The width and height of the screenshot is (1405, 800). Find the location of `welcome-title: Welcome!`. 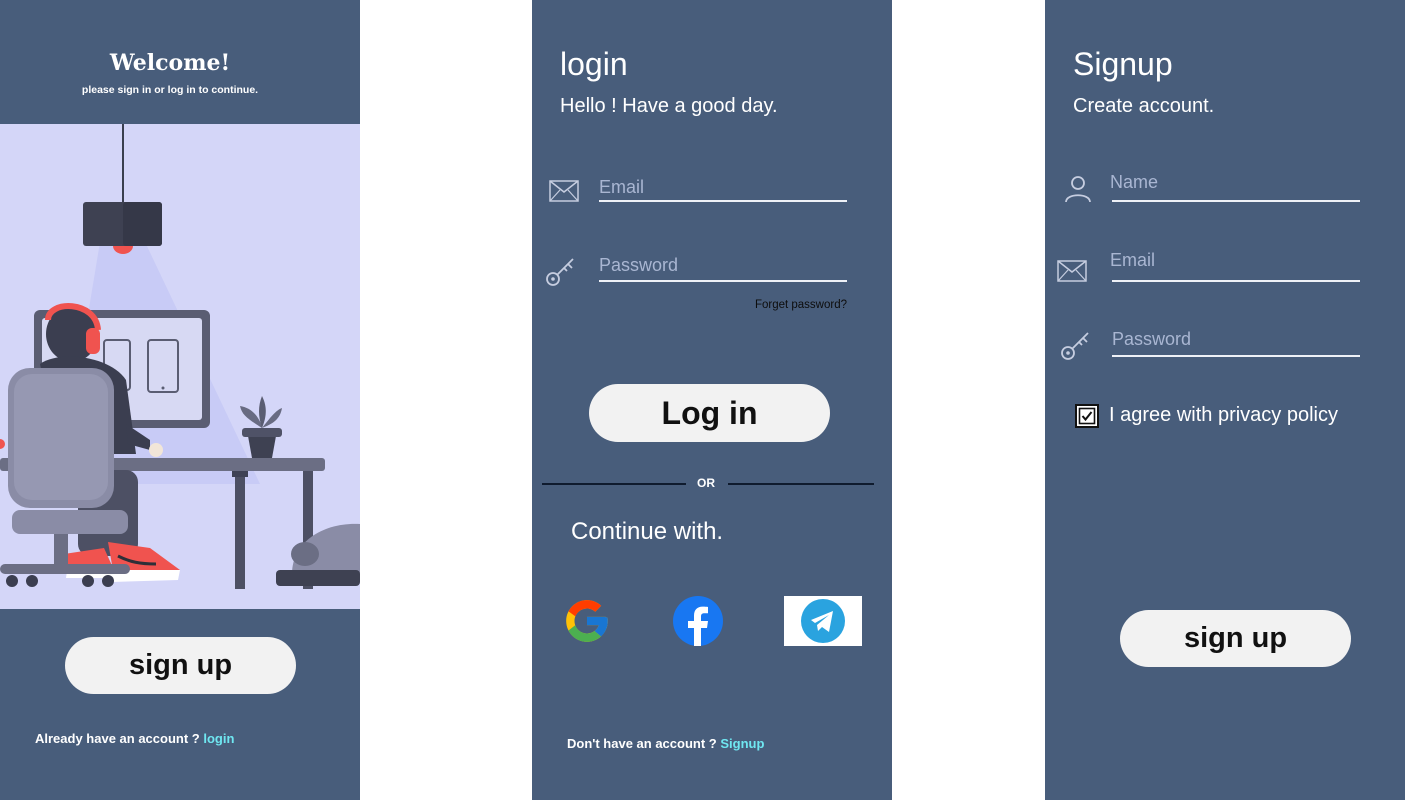

welcome-title: Welcome! is located at coordinates (170, 63).